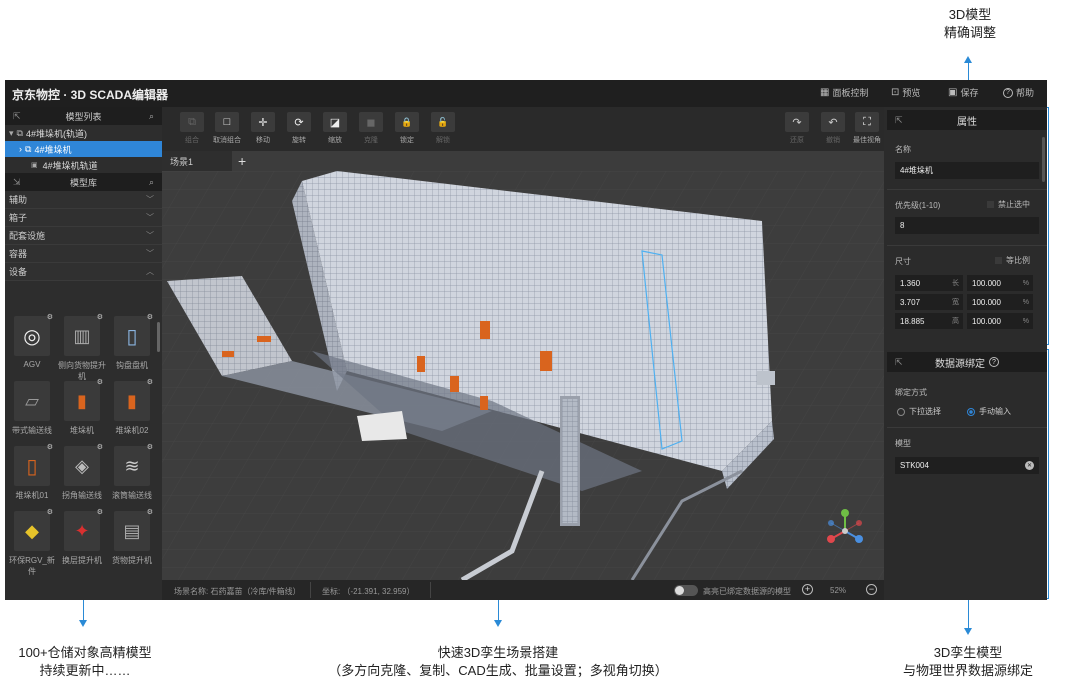  What do you see at coordinates (192, 122) in the screenshot?
I see `group-icon: ⧉` at bounding box center [192, 122].